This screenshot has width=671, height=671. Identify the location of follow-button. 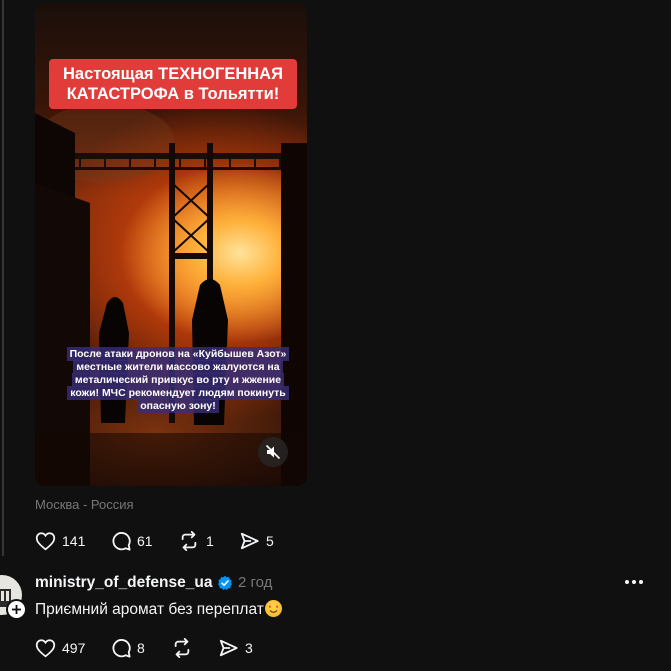
(16, 609).